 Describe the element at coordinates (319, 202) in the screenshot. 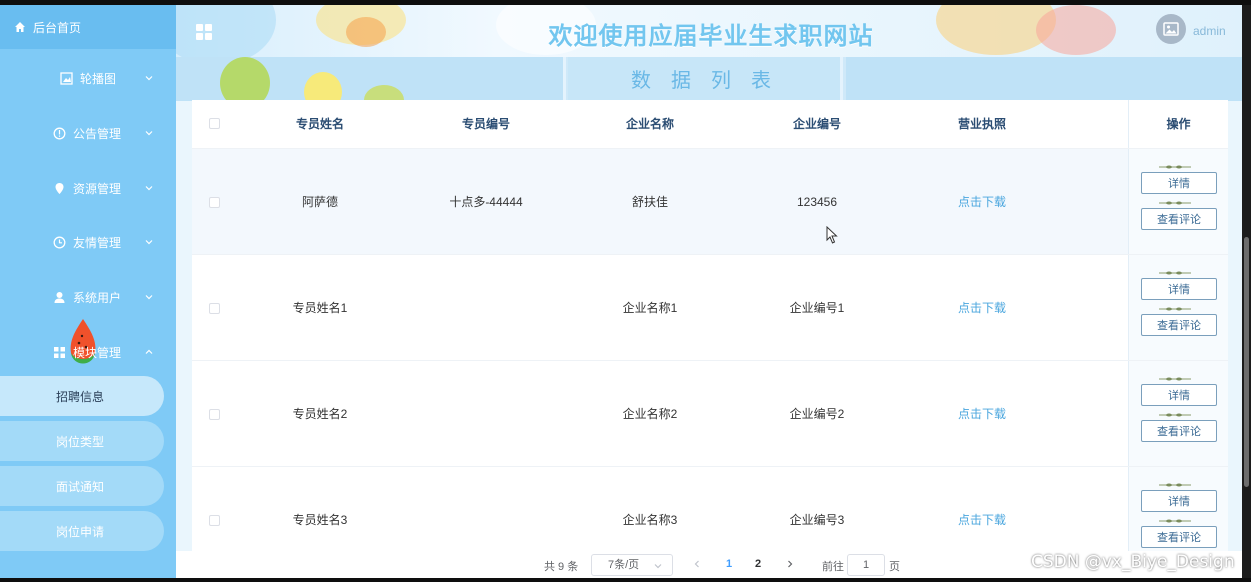

I see `cell-name: 阿萨德` at that location.